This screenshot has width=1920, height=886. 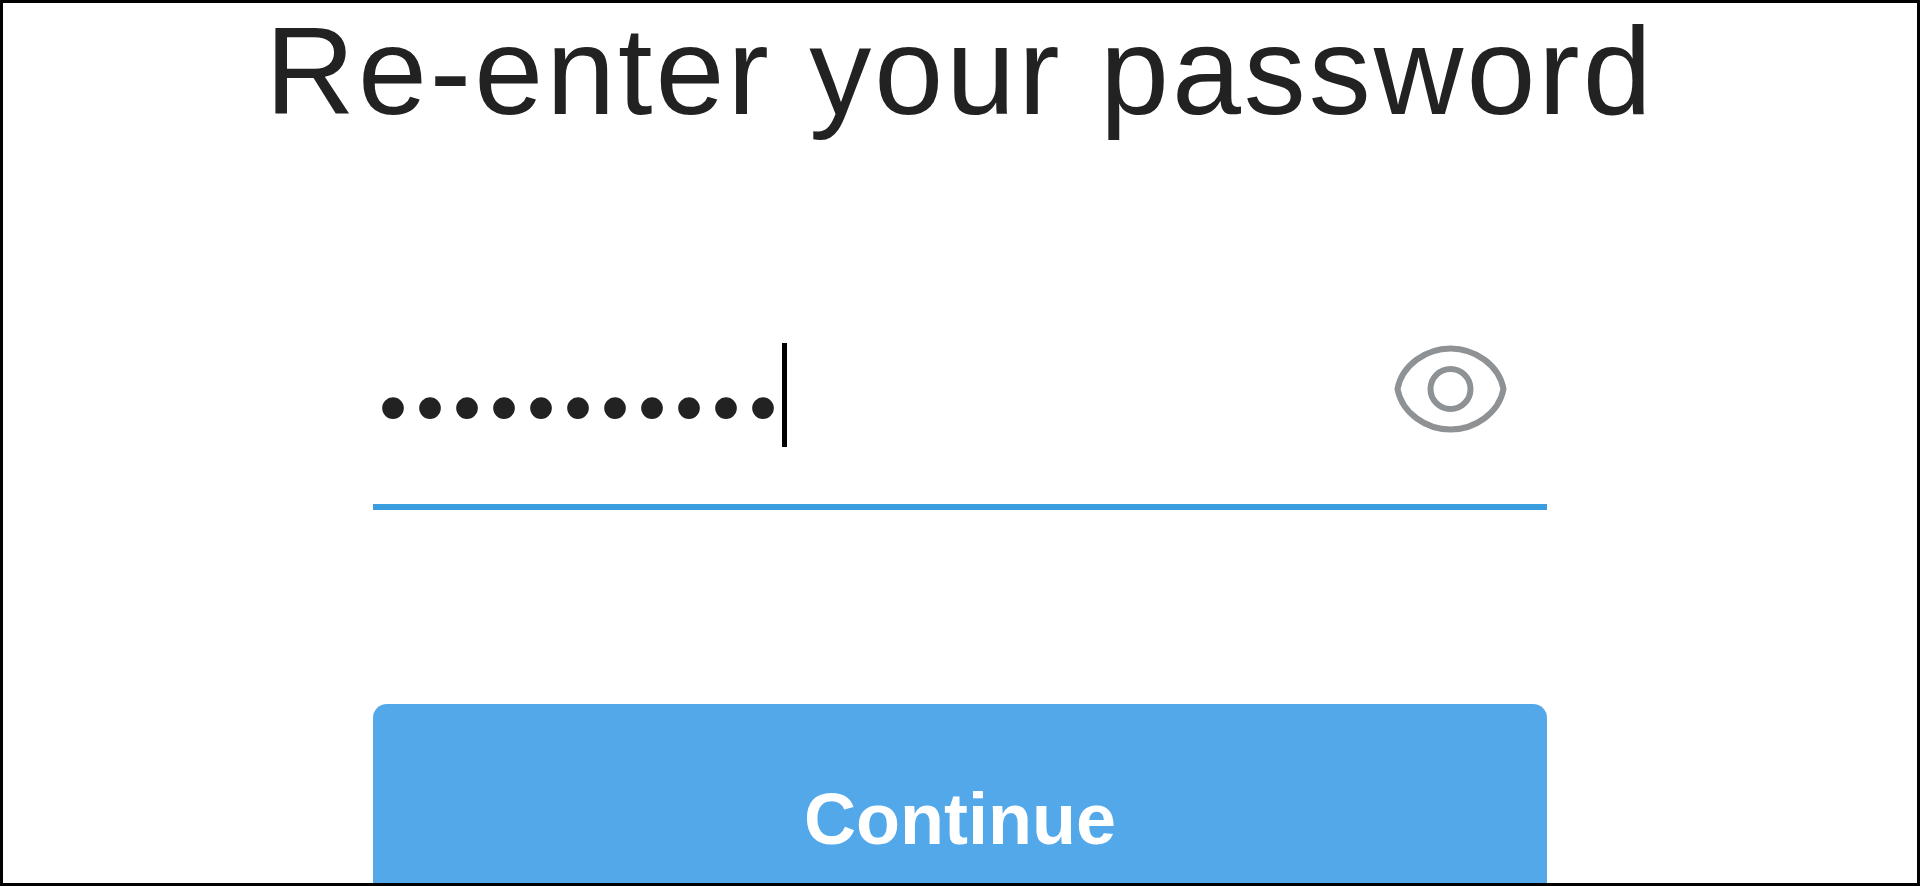 I want to click on eye-icon, so click(x=1450, y=388).